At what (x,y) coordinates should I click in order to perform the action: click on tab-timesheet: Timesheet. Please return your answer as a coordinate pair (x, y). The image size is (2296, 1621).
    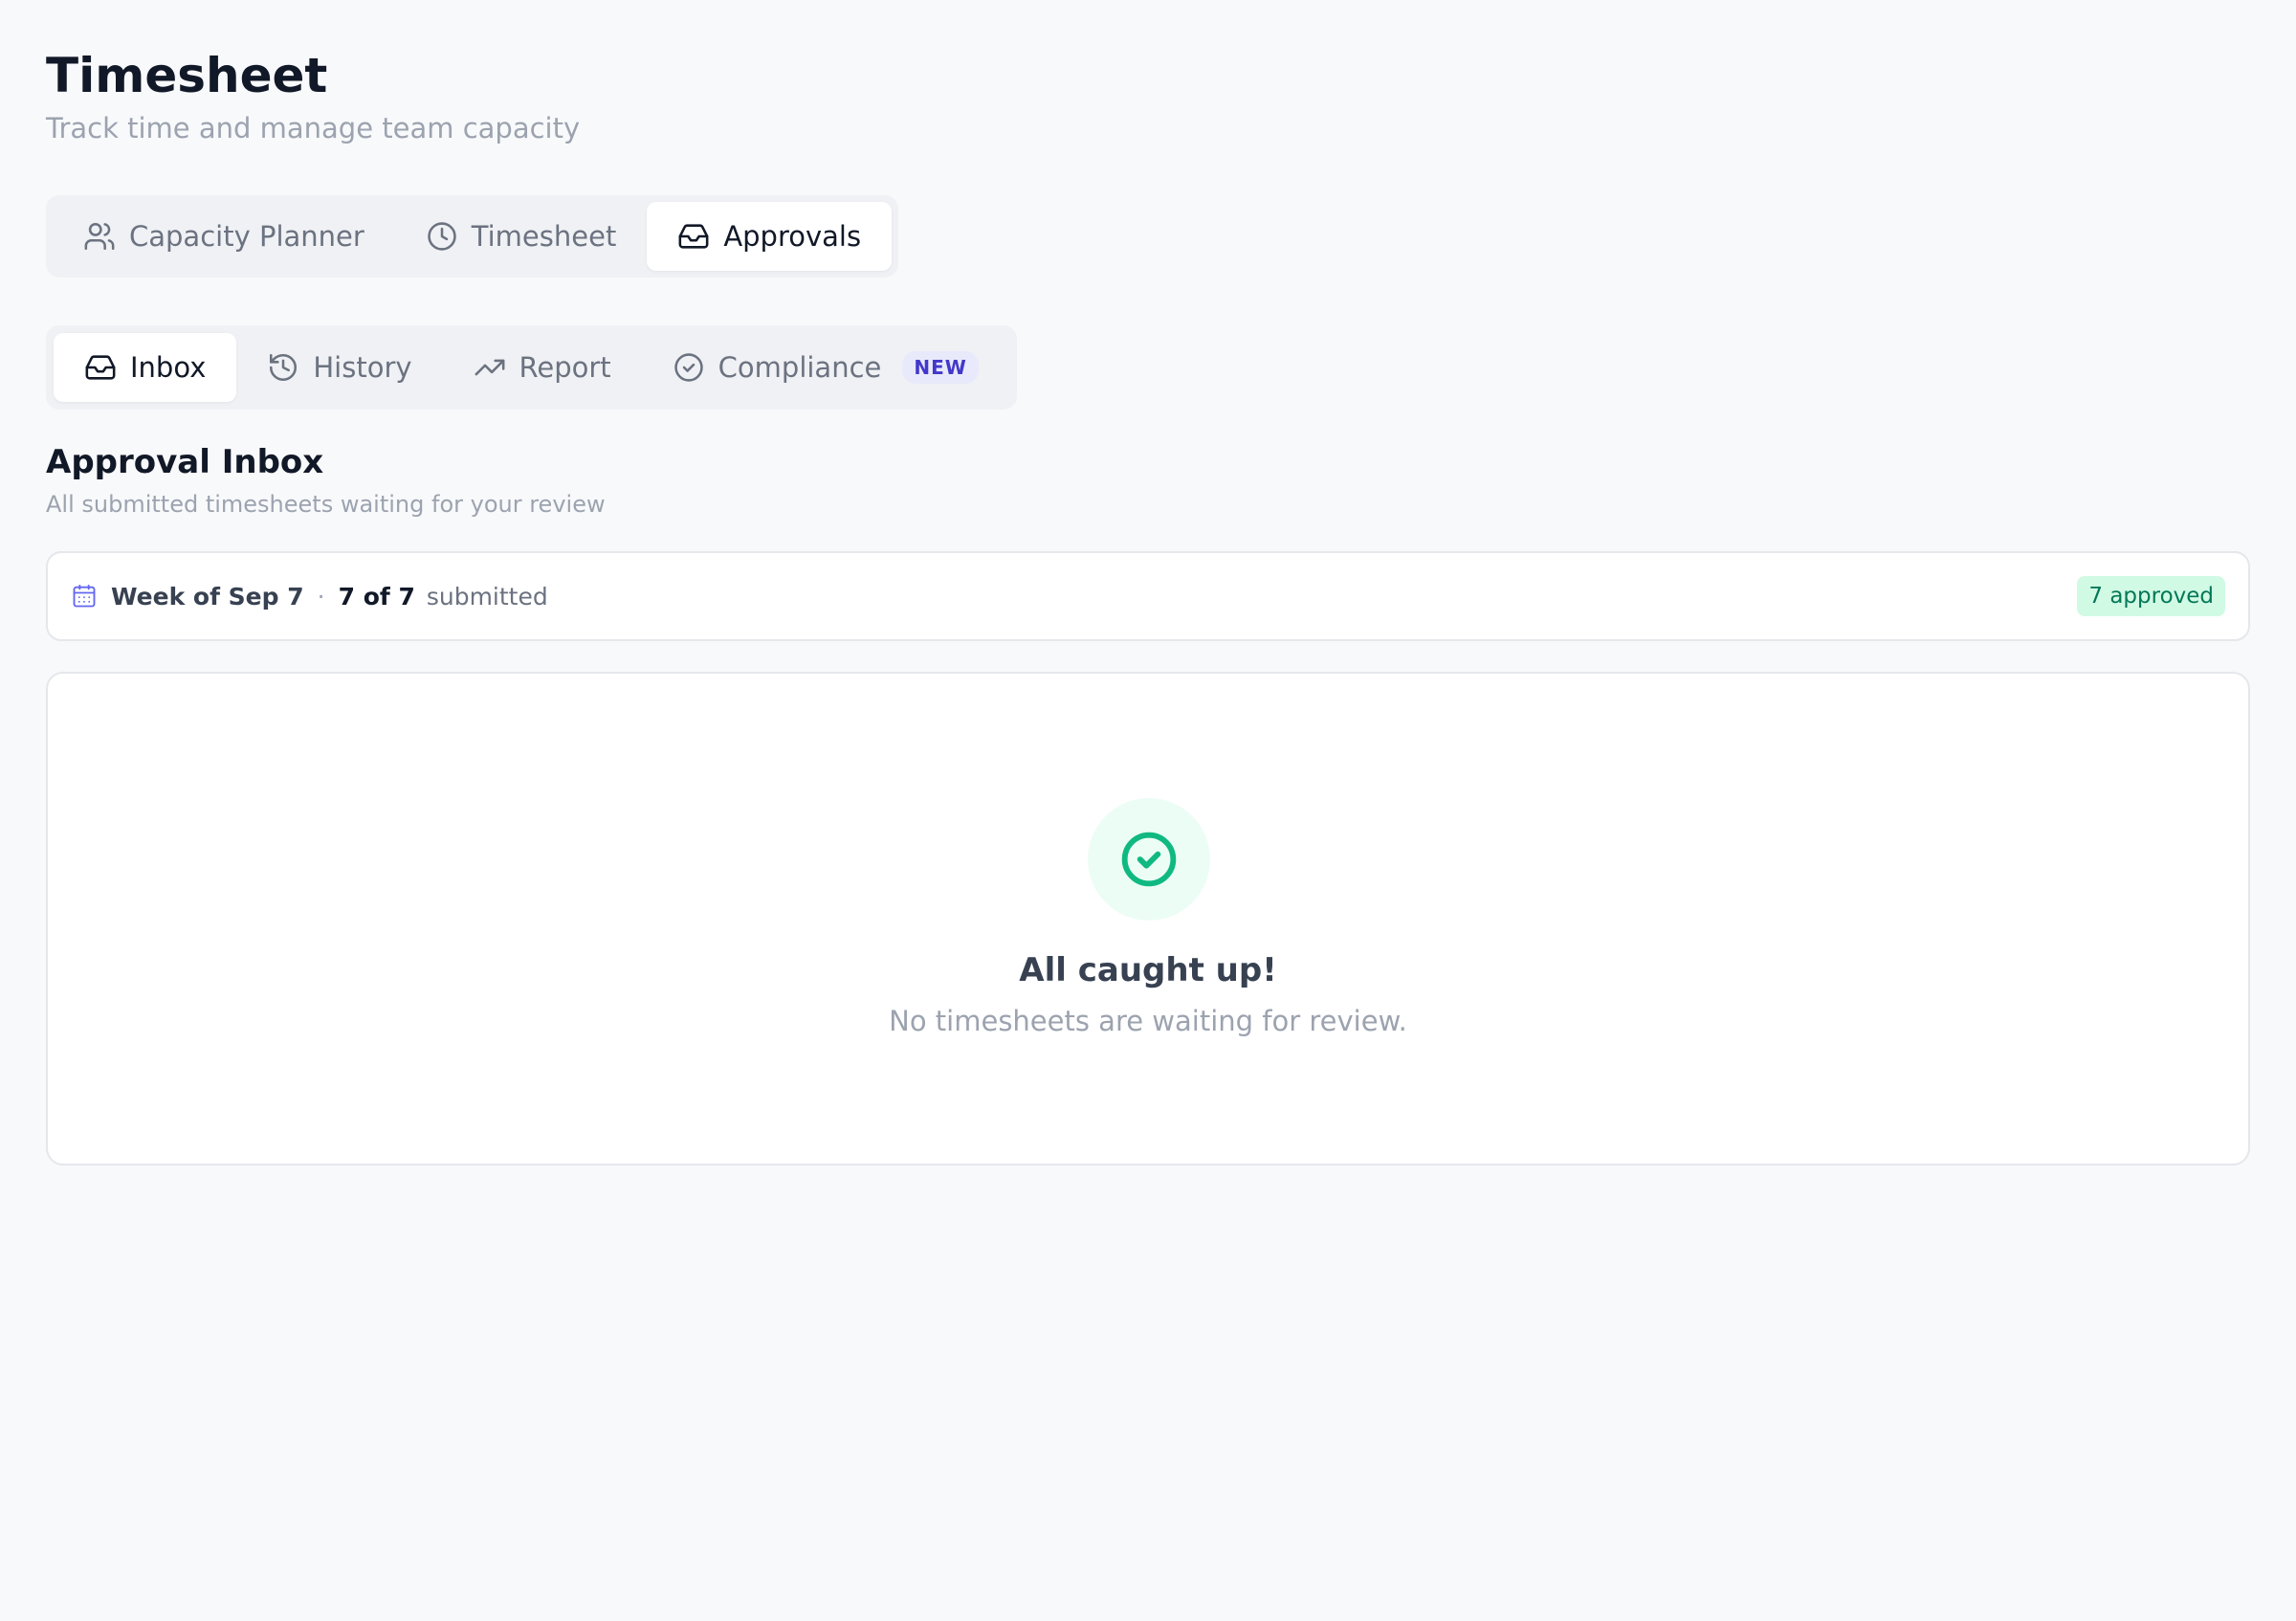
    Looking at the image, I should click on (521, 236).